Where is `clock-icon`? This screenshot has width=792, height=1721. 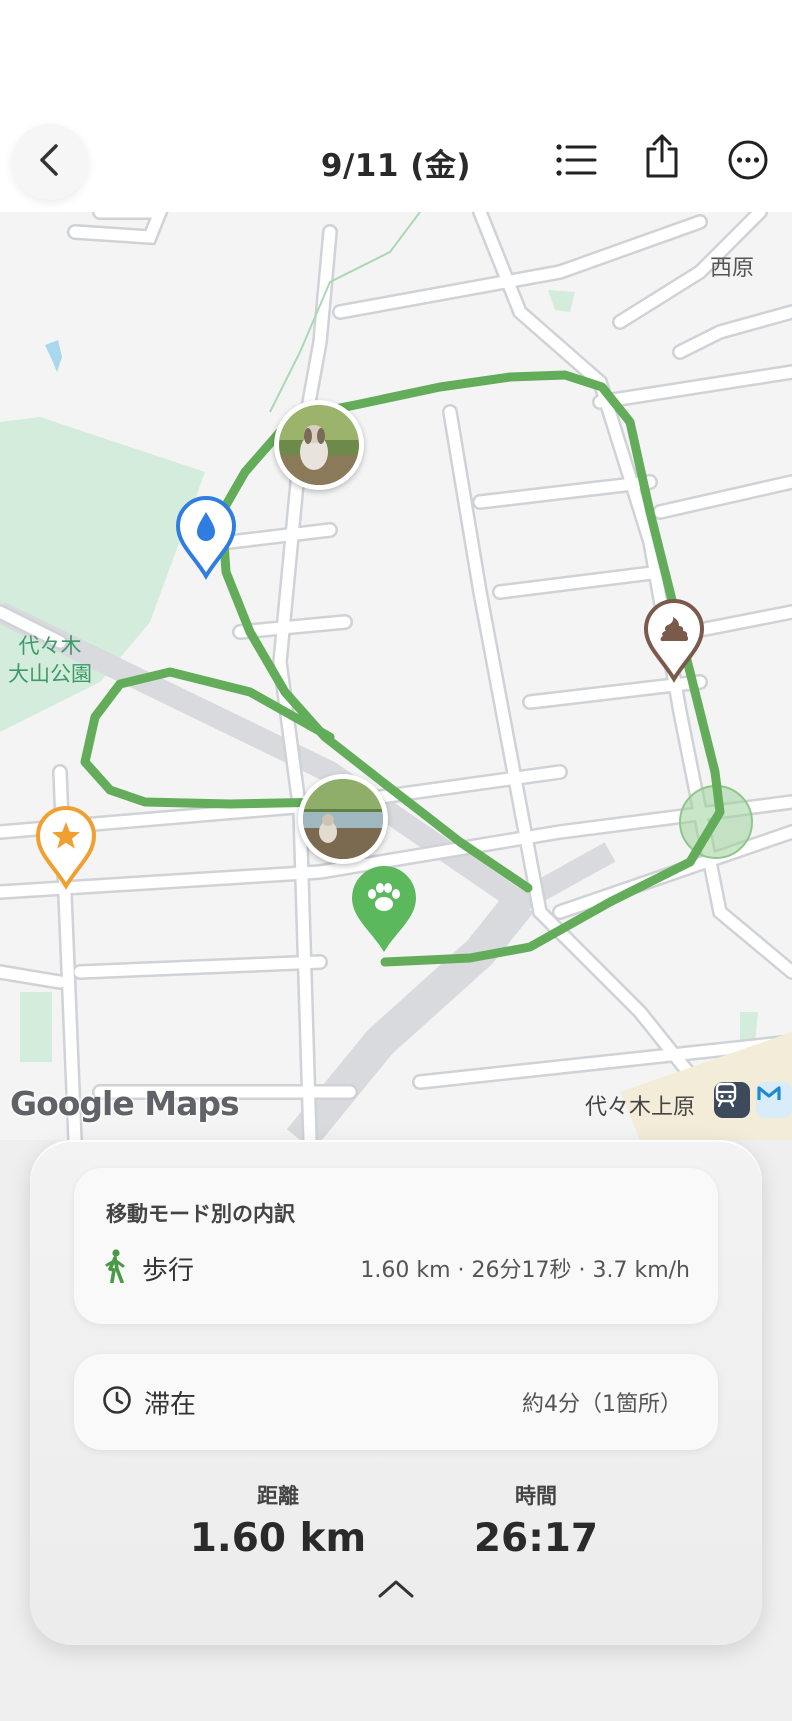 clock-icon is located at coordinates (117, 1402).